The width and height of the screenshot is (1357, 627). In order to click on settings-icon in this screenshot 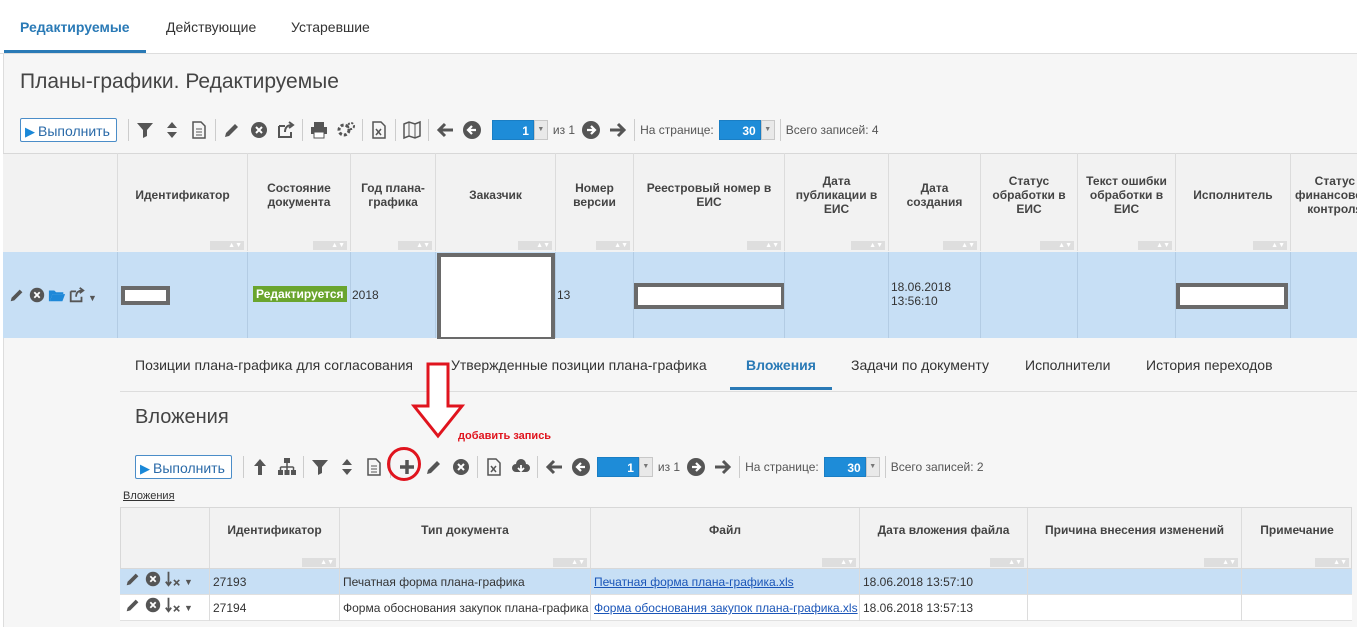, I will do `click(346, 130)`.